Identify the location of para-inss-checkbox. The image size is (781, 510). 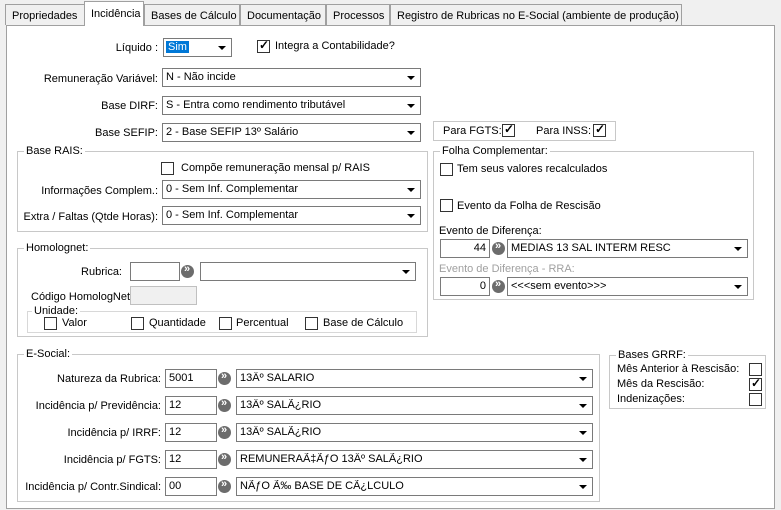
(599, 129).